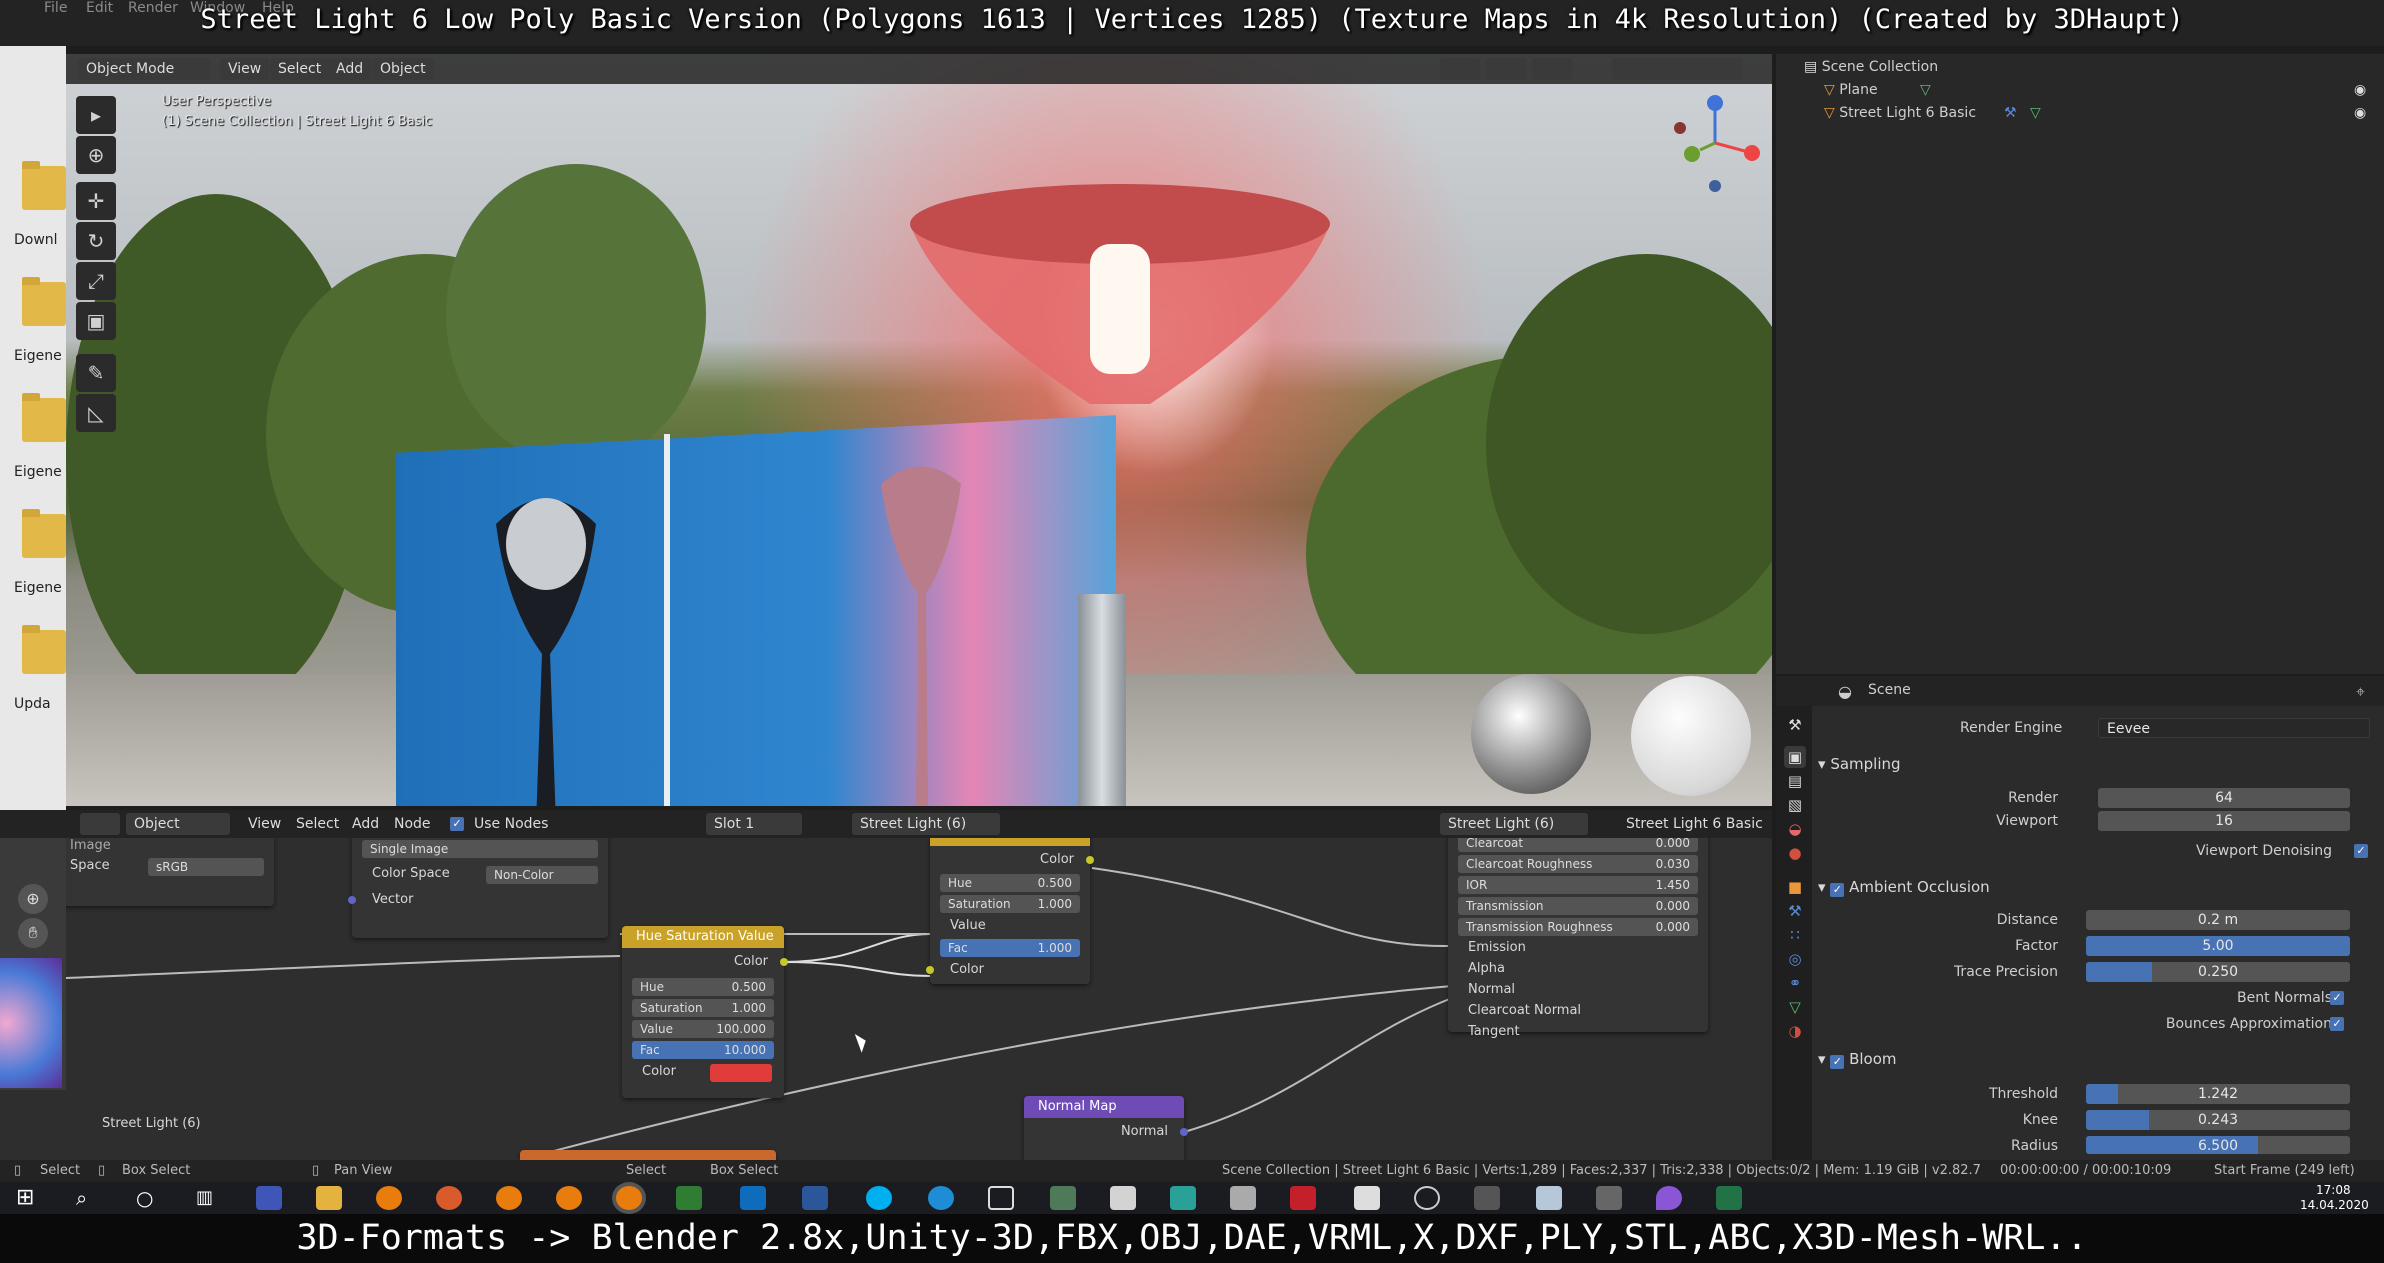 This screenshot has width=2384, height=1263. I want to click on image-source-dropdown: Single Image, so click(480, 849).